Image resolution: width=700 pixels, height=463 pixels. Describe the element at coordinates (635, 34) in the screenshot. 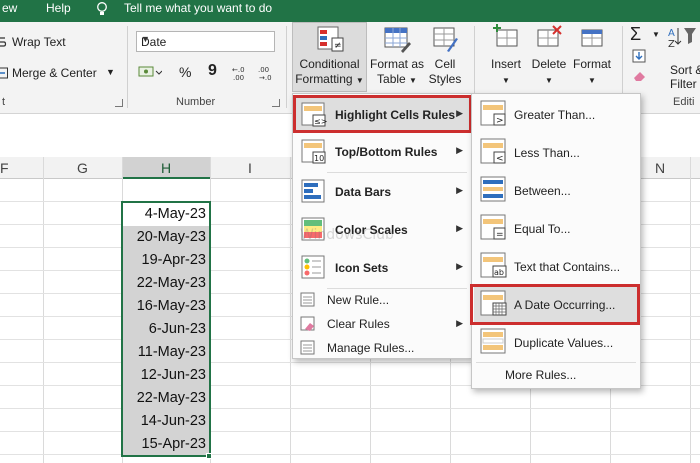

I see `autosum-icon: Σ` at that location.